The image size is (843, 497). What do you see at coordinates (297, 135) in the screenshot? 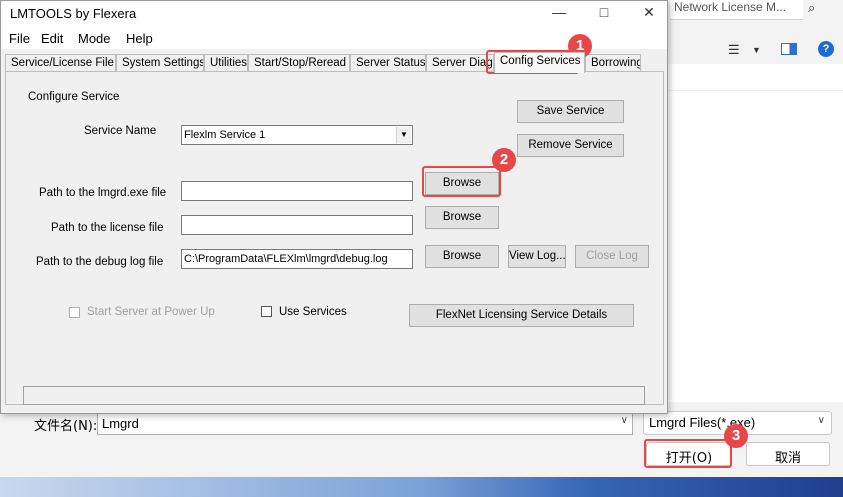
I see `service-name-combo: Flexlm Service 1 ▼` at bounding box center [297, 135].